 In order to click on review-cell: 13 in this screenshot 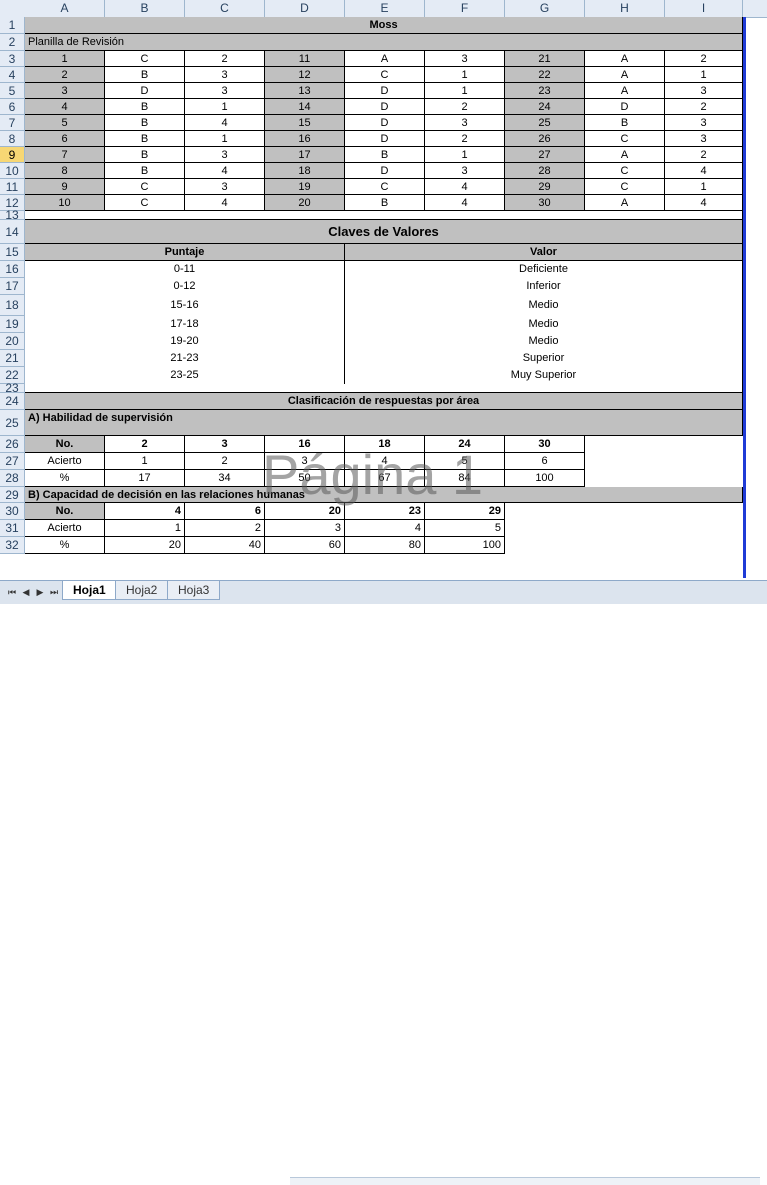, I will do `click(305, 91)`.